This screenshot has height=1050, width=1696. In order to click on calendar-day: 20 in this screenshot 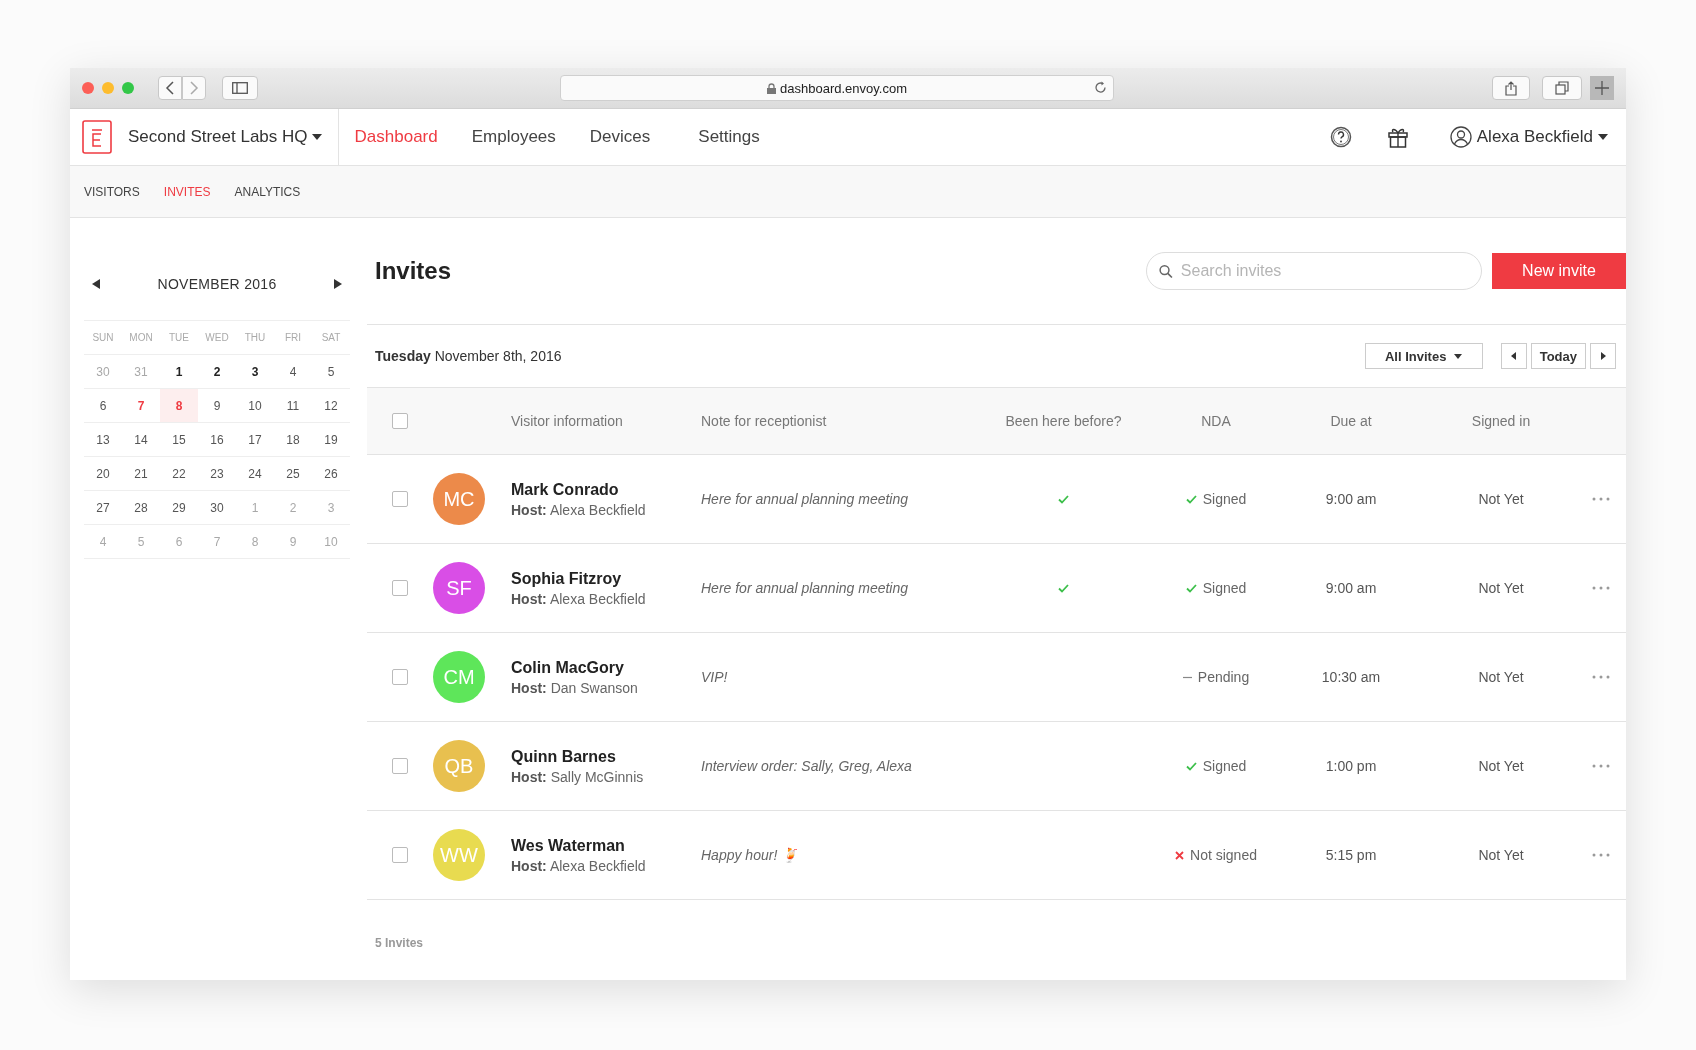, I will do `click(103, 474)`.